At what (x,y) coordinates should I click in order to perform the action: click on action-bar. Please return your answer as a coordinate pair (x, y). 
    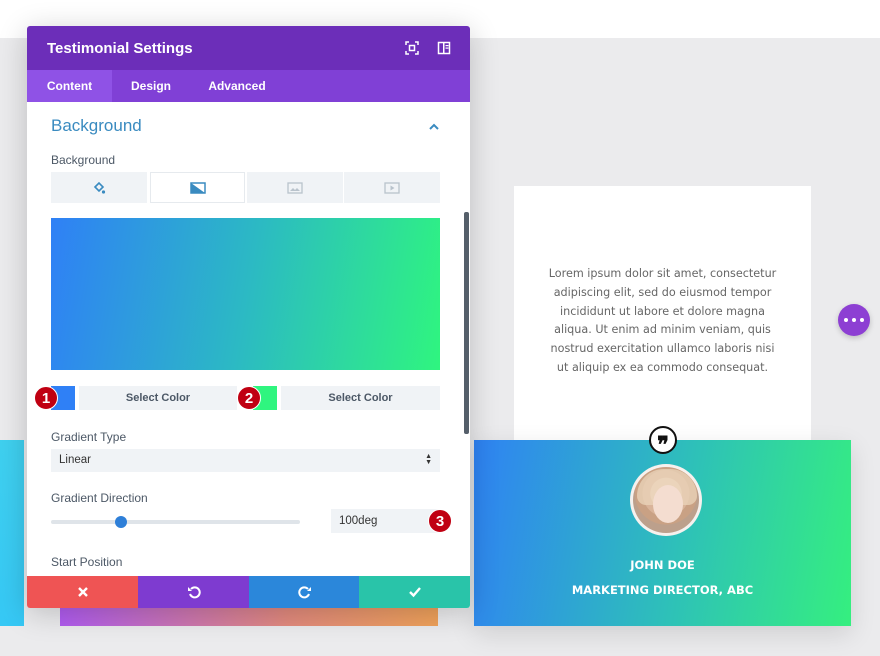
    Looking at the image, I should click on (248, 592).